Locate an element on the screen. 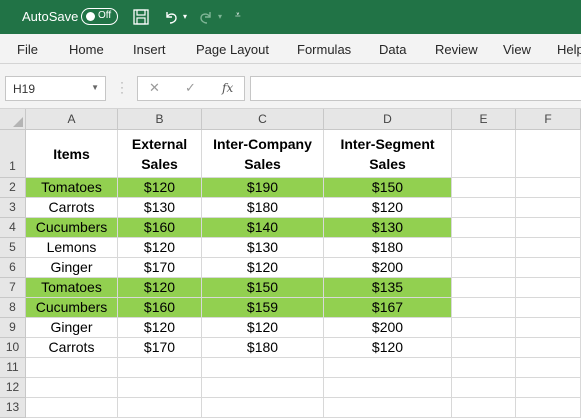 Image resolution: width=581 pixels, height=418 pixels. cell-d13 is located at coordinates (388, 408).